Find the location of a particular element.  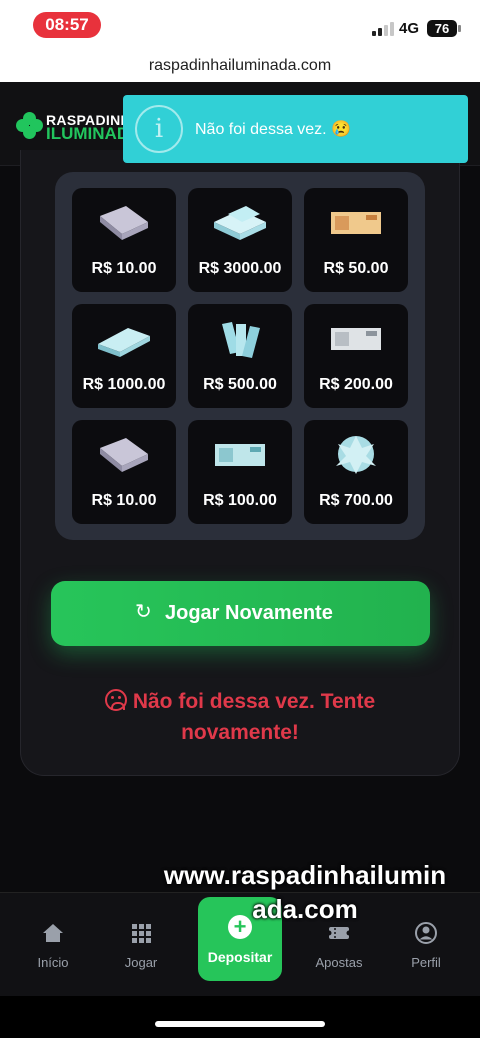

prize-tile: R$ 500.00 is located at coordinates (240, 356).